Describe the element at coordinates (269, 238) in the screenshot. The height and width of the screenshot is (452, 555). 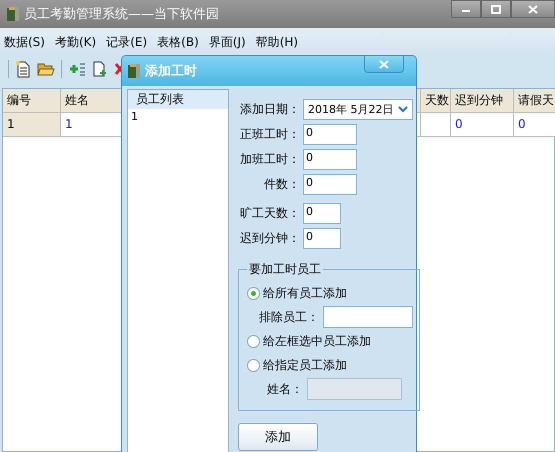
I see `field-label: 迟到分钟：` at that location.